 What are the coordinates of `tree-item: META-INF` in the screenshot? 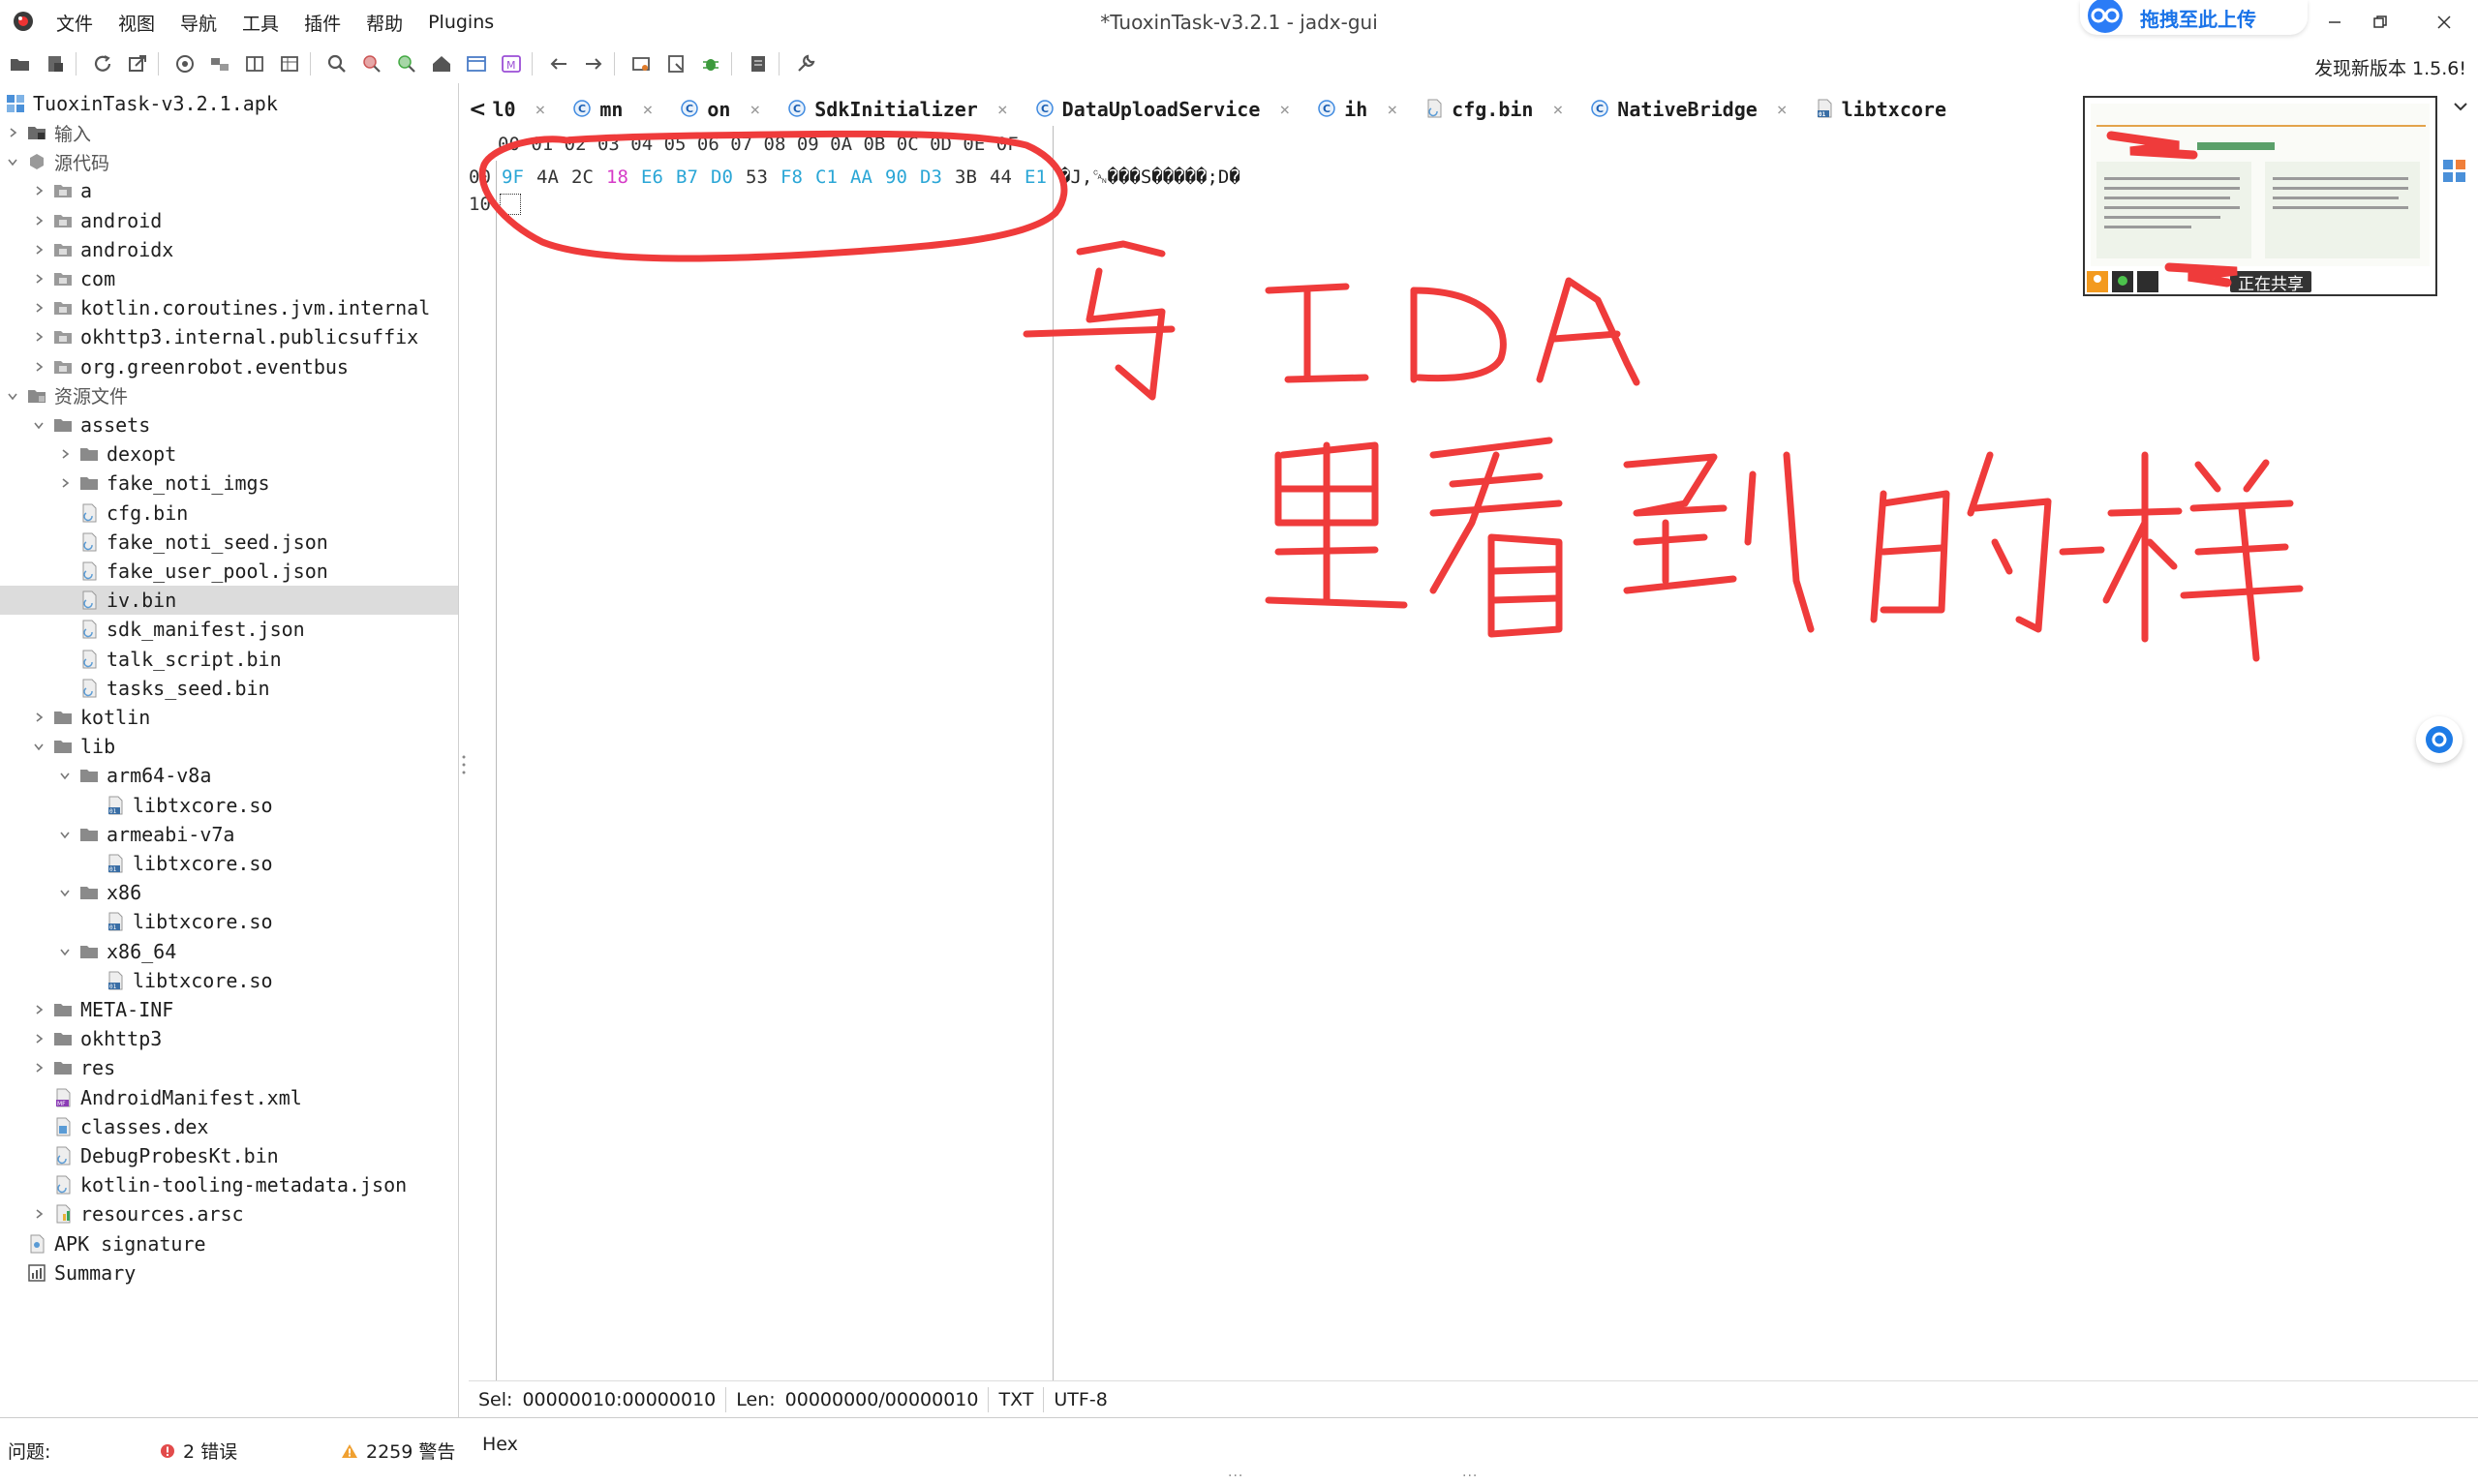 It's located at (229, 1009).